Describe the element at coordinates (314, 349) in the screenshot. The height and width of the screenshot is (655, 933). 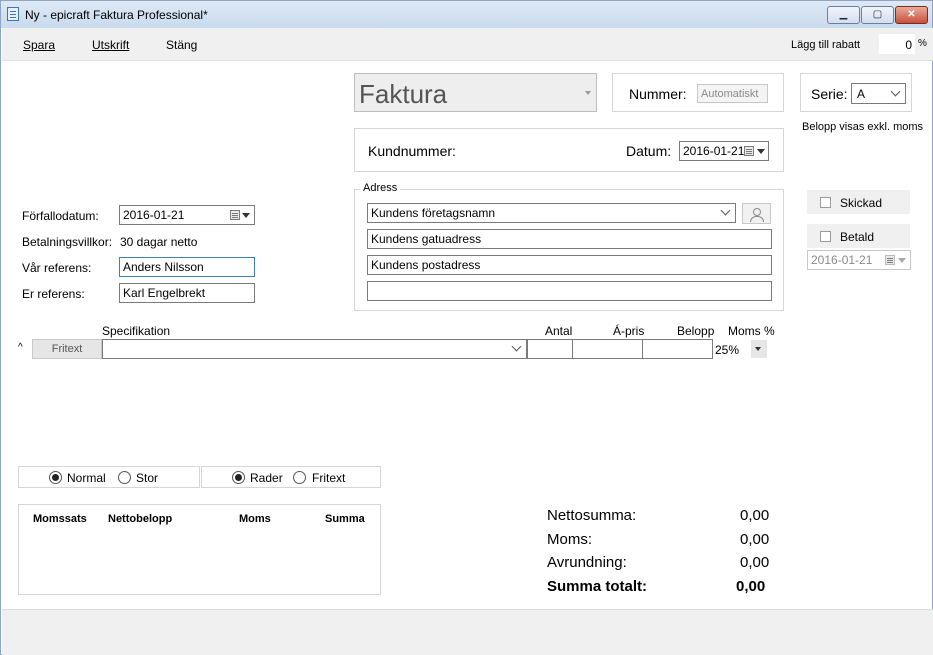
I see `row-spec-select` at that location.